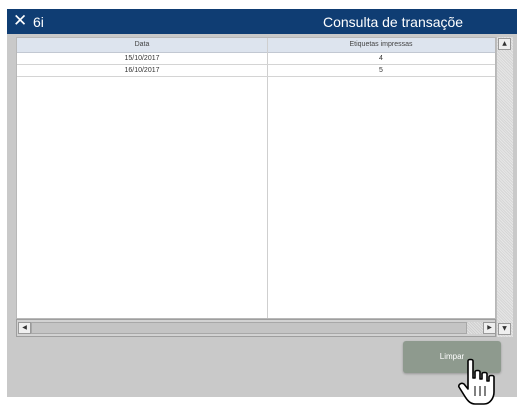 This screenshot has height=405, width=517. Describe the element at coordinates (476, 381) in the screenshot. I see `hand-pointer-icon` at that location.